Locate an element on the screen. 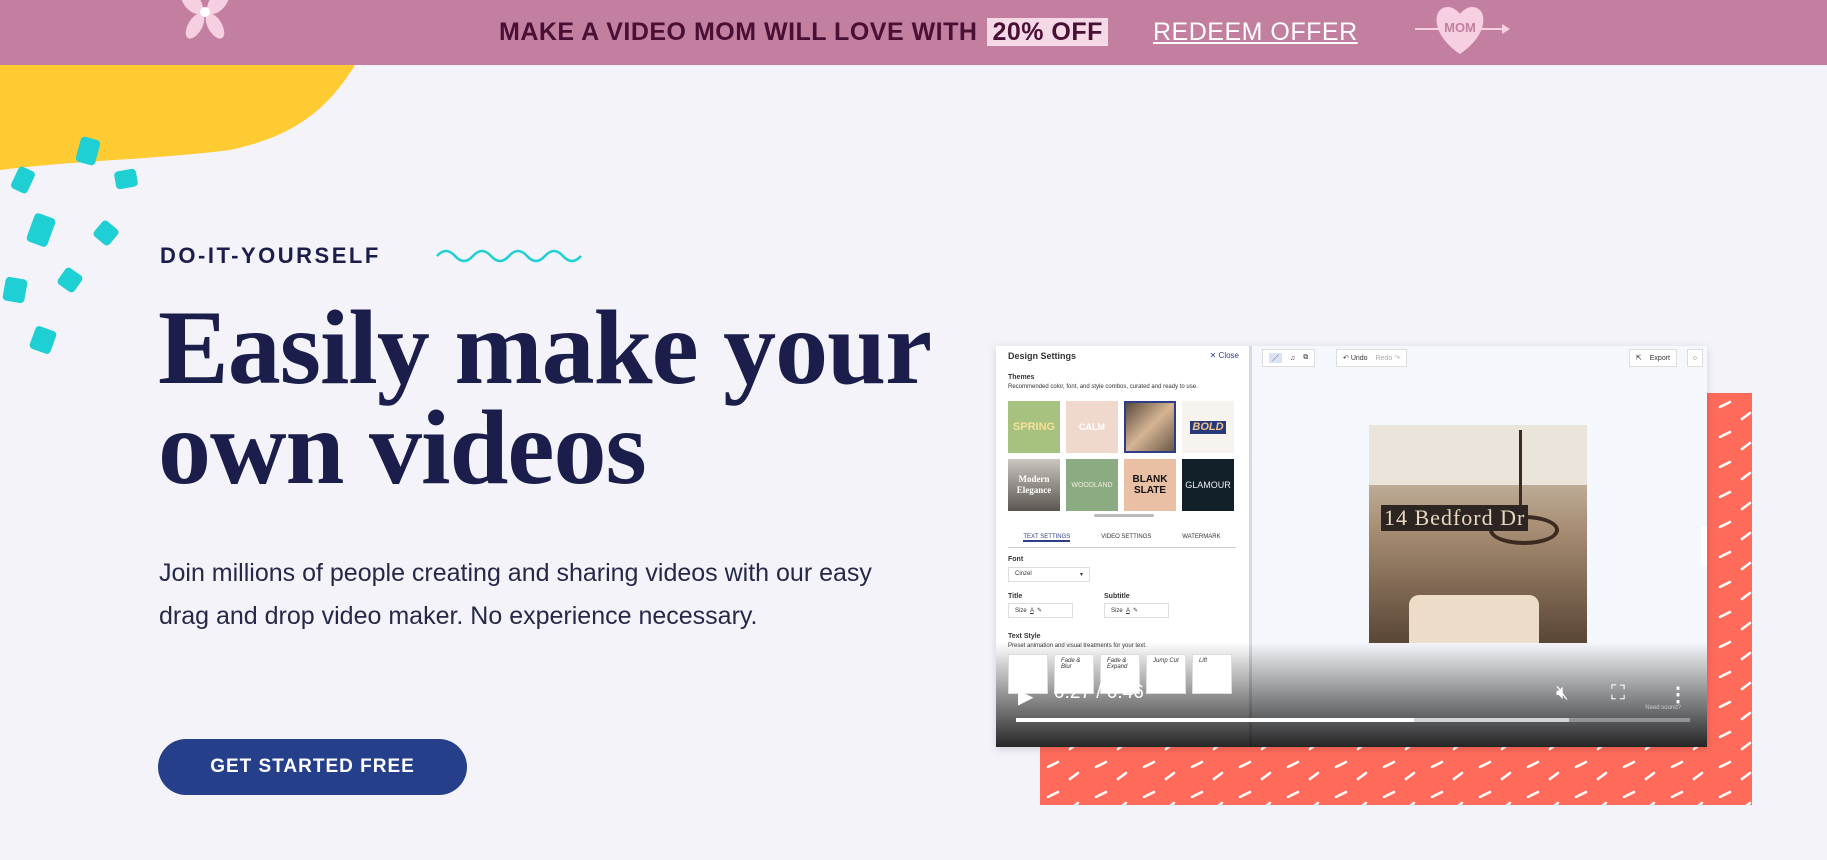  eyebrow-label: DO-IT-YOURSELF is located at coordinates (270, 255).